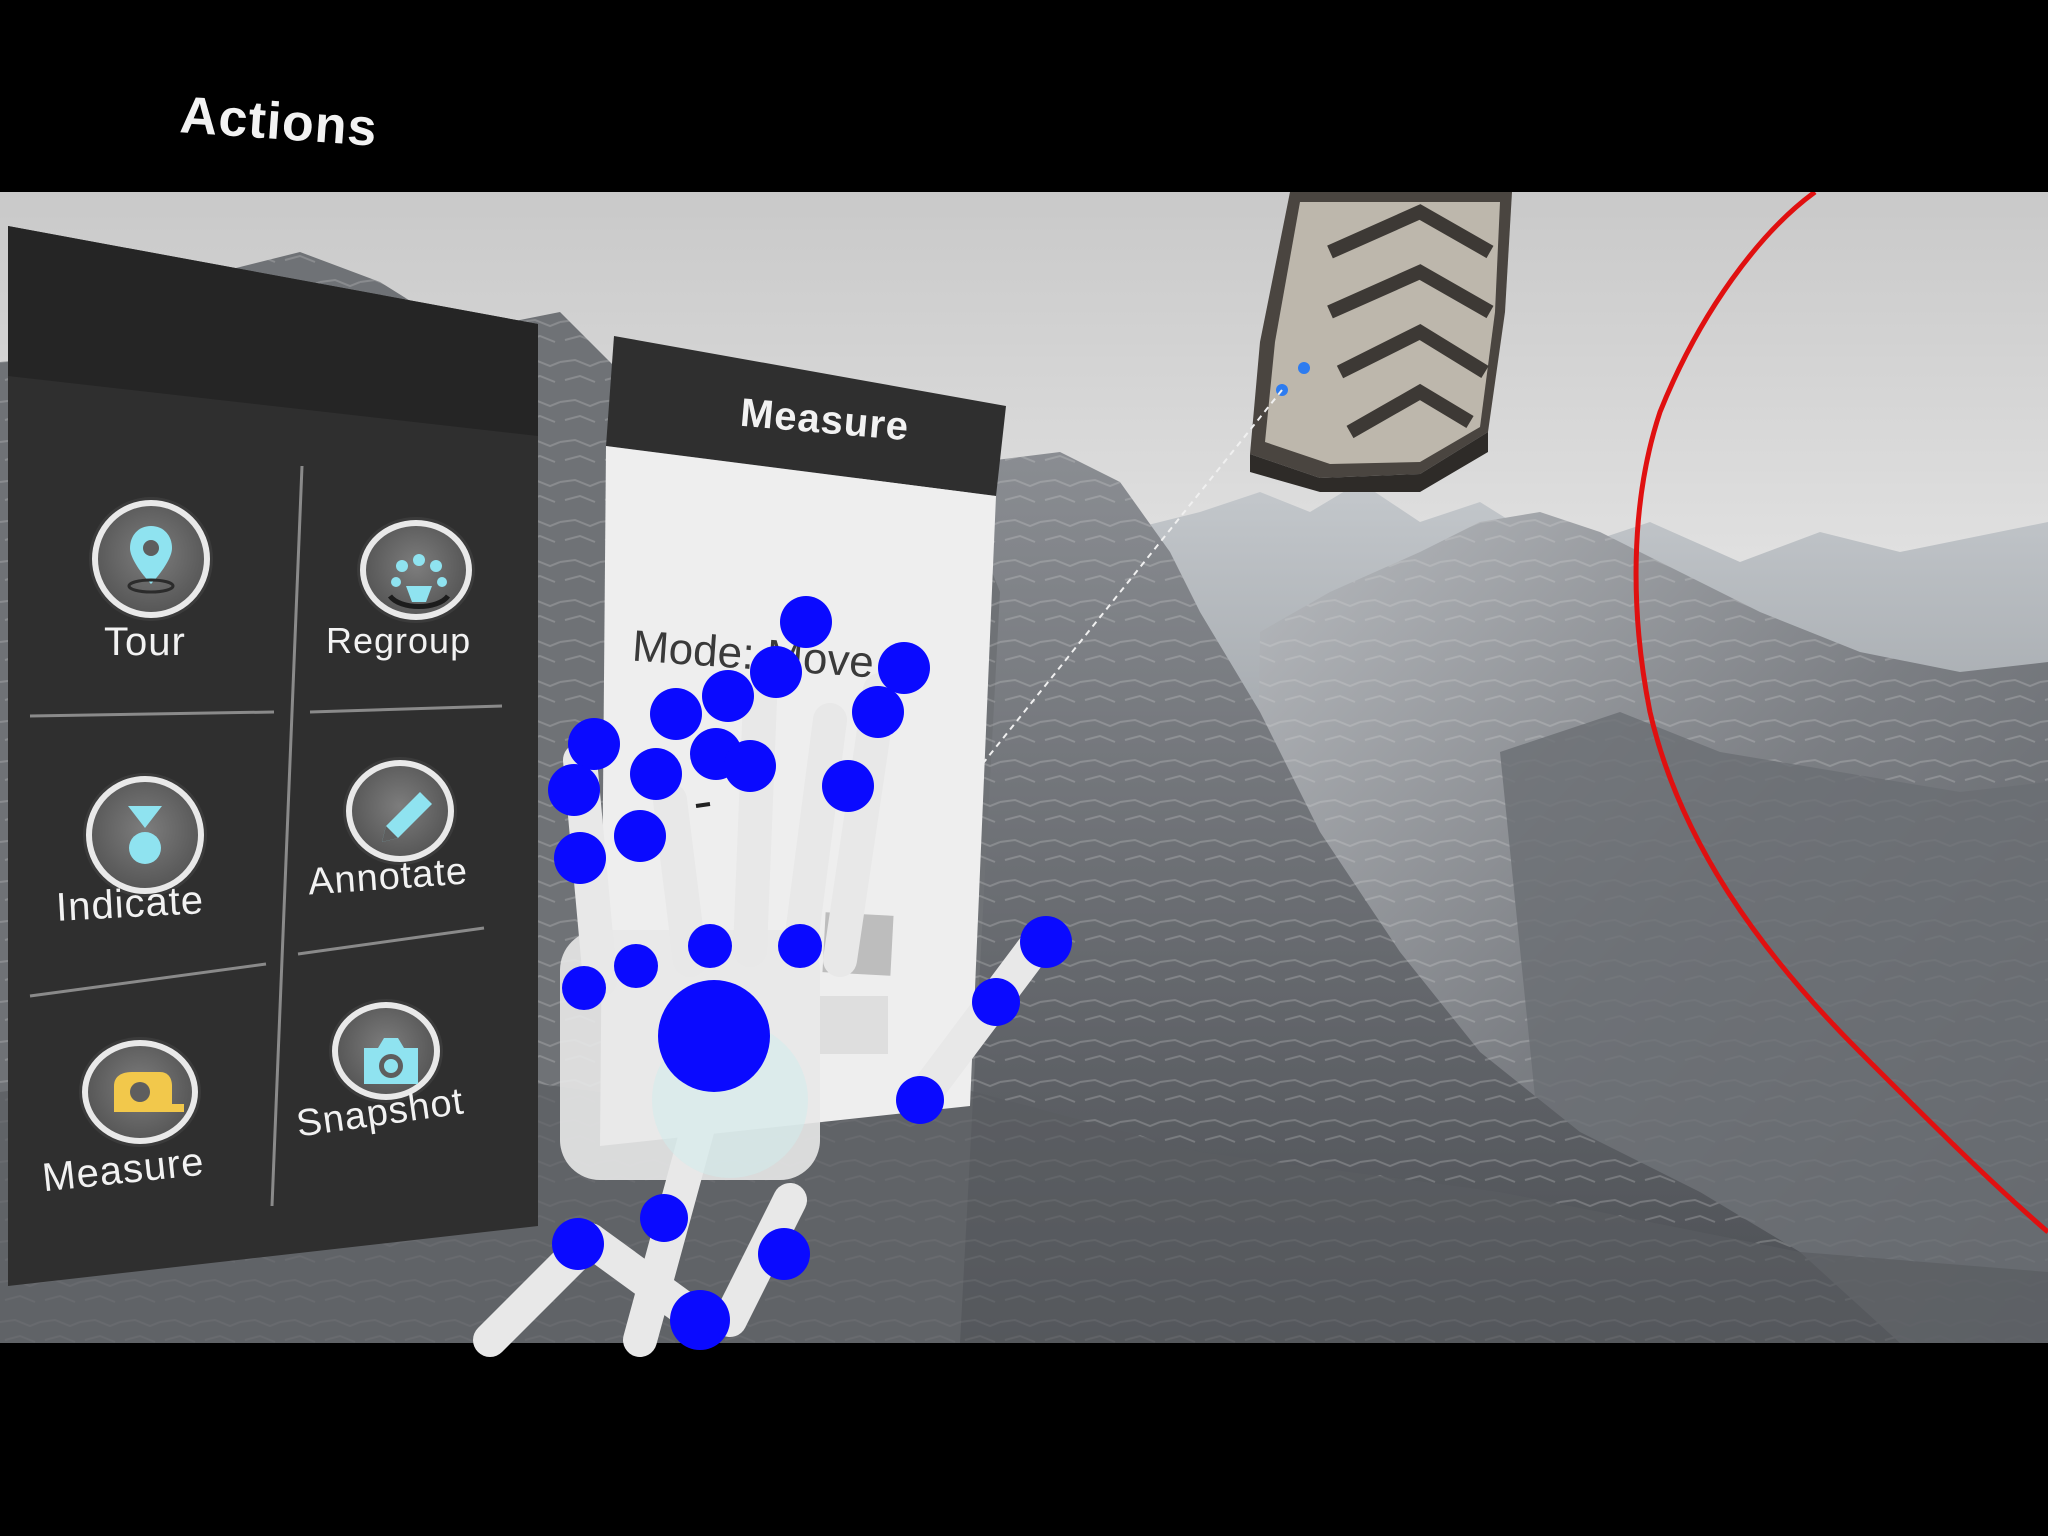 The width and height of the screenshot is (2048, 1536). Describe the element at coordinates (140, 1092) in the screenshot. I see `tape-measure-icon` at that location.